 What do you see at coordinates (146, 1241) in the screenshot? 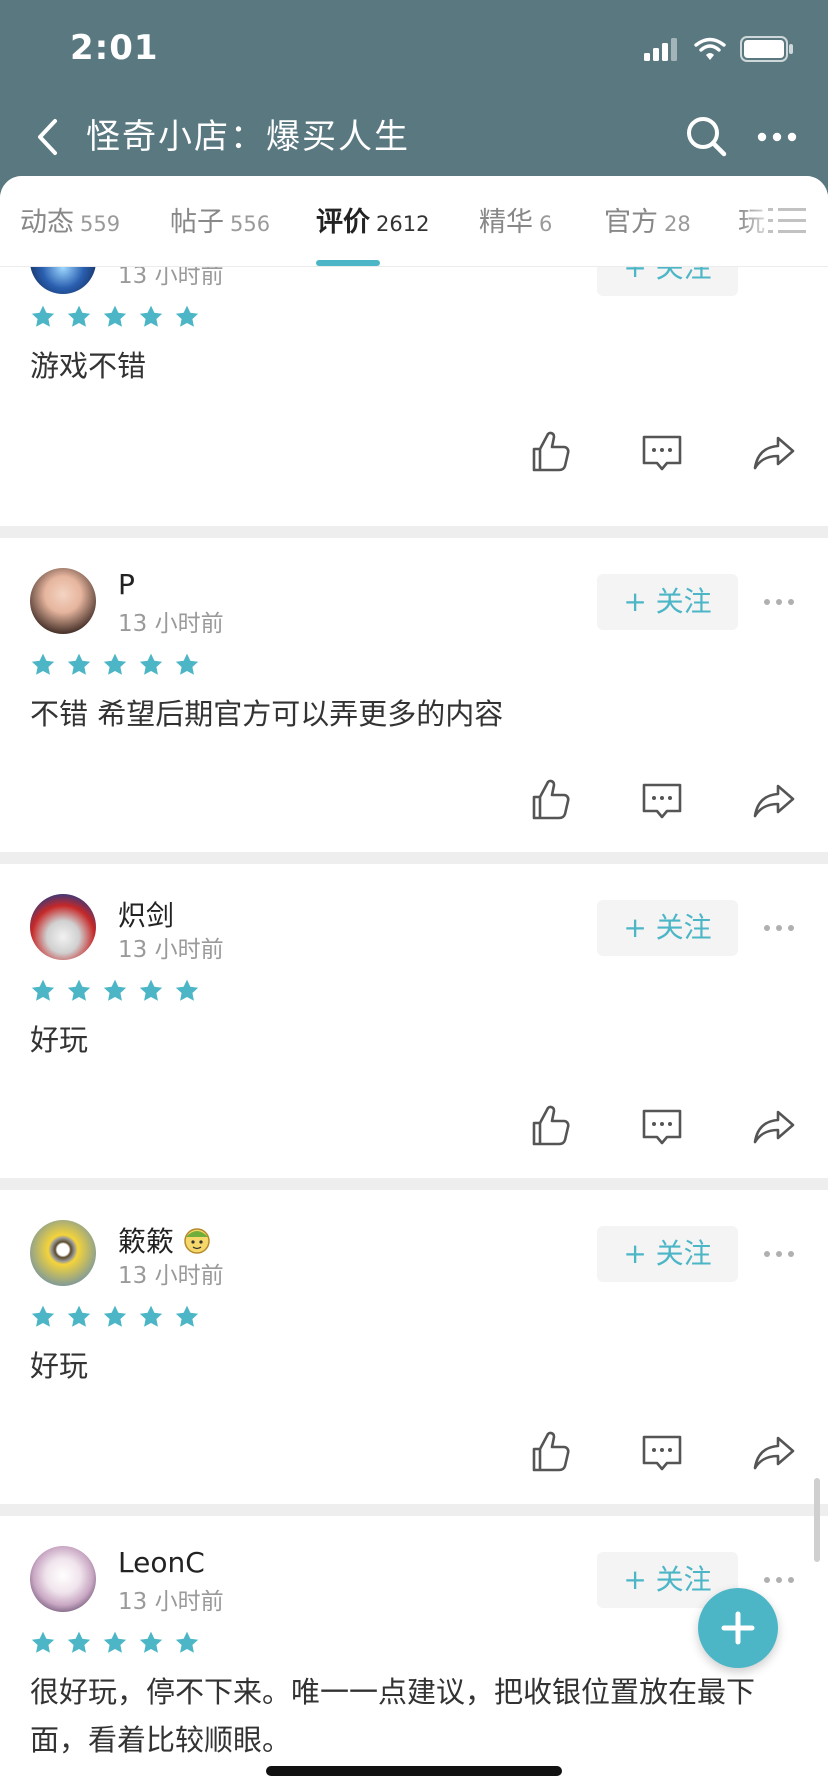
I see `username-text: 簌簌` at bounding box center [146, 1241].